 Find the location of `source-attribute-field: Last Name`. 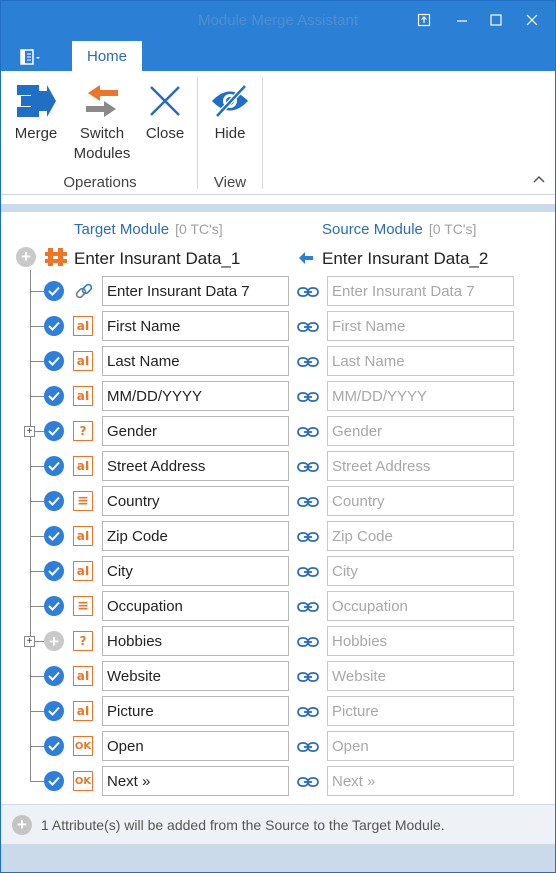

source-attribute-field: Last Name is located at coordinates (420, 361).